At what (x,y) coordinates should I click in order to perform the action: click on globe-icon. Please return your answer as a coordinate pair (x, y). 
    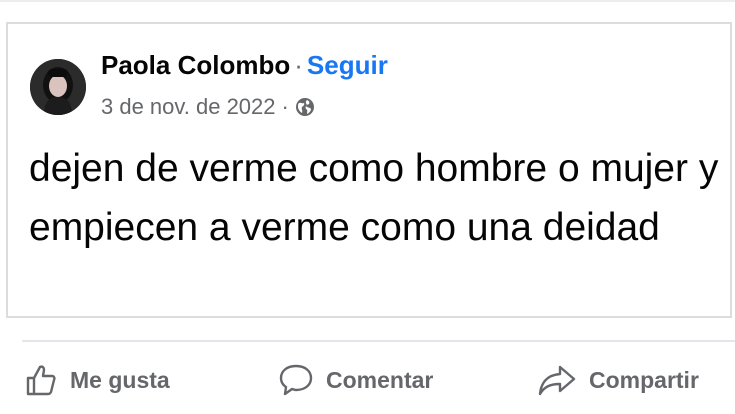
    Looking at the image, I should click on (305, 107).